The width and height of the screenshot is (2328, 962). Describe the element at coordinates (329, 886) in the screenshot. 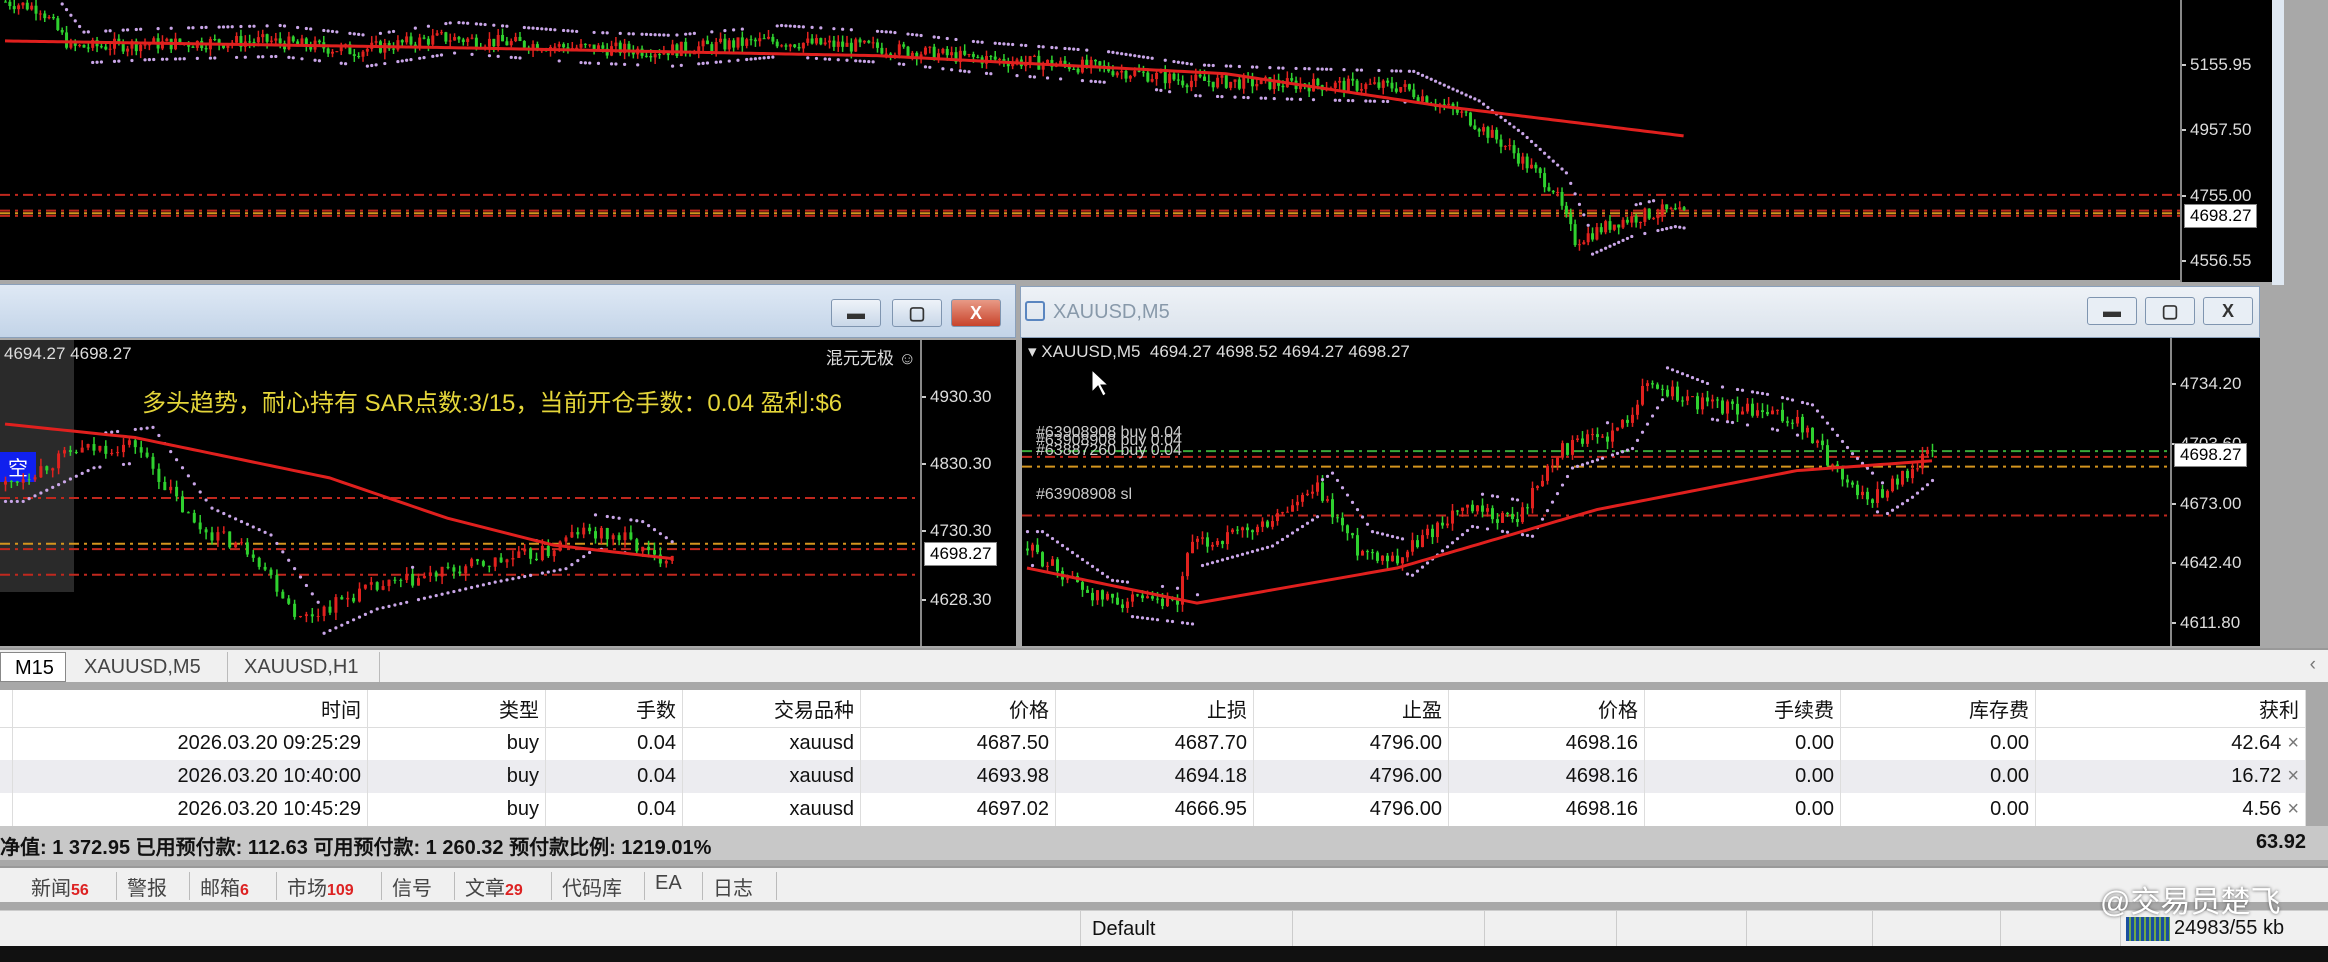

I see `terminal-tab: 市场109` at that location.